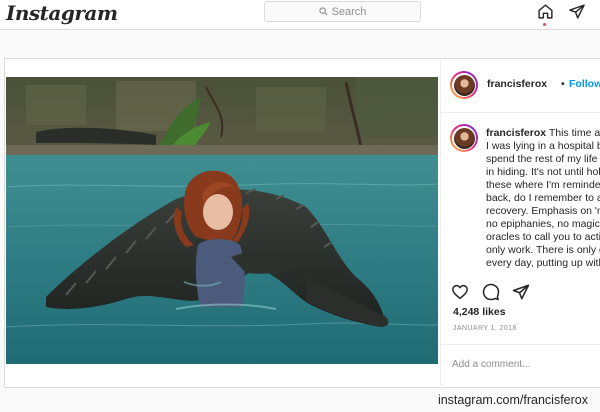  What do you see at coordinates (543, 237) in the screenshot?
I see `caption-line: oracles to call you to actio` at bounding box center [543, 237].